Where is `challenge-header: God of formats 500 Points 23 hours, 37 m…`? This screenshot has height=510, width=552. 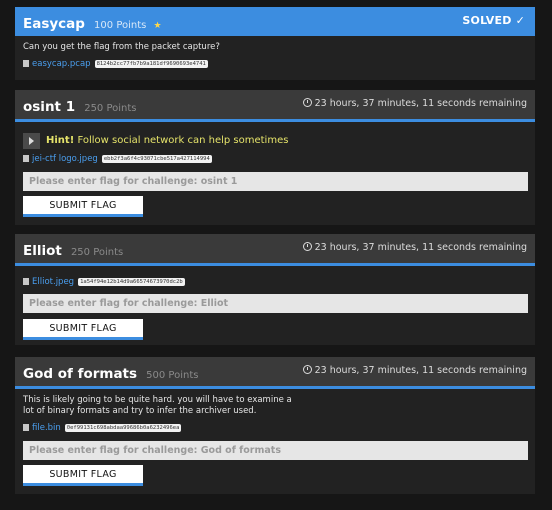 challenge-header: God of formats 500 Points 23 hours, 37 m… is located at coordinates (275, 373).